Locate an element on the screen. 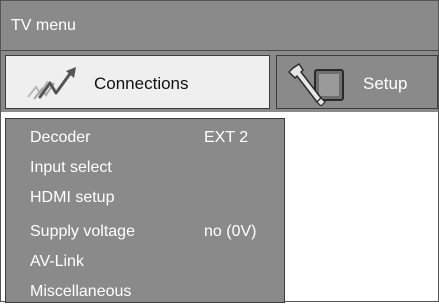 The image size is (439, 307). tab-setup: Setup is located at coordinates (357, 82).